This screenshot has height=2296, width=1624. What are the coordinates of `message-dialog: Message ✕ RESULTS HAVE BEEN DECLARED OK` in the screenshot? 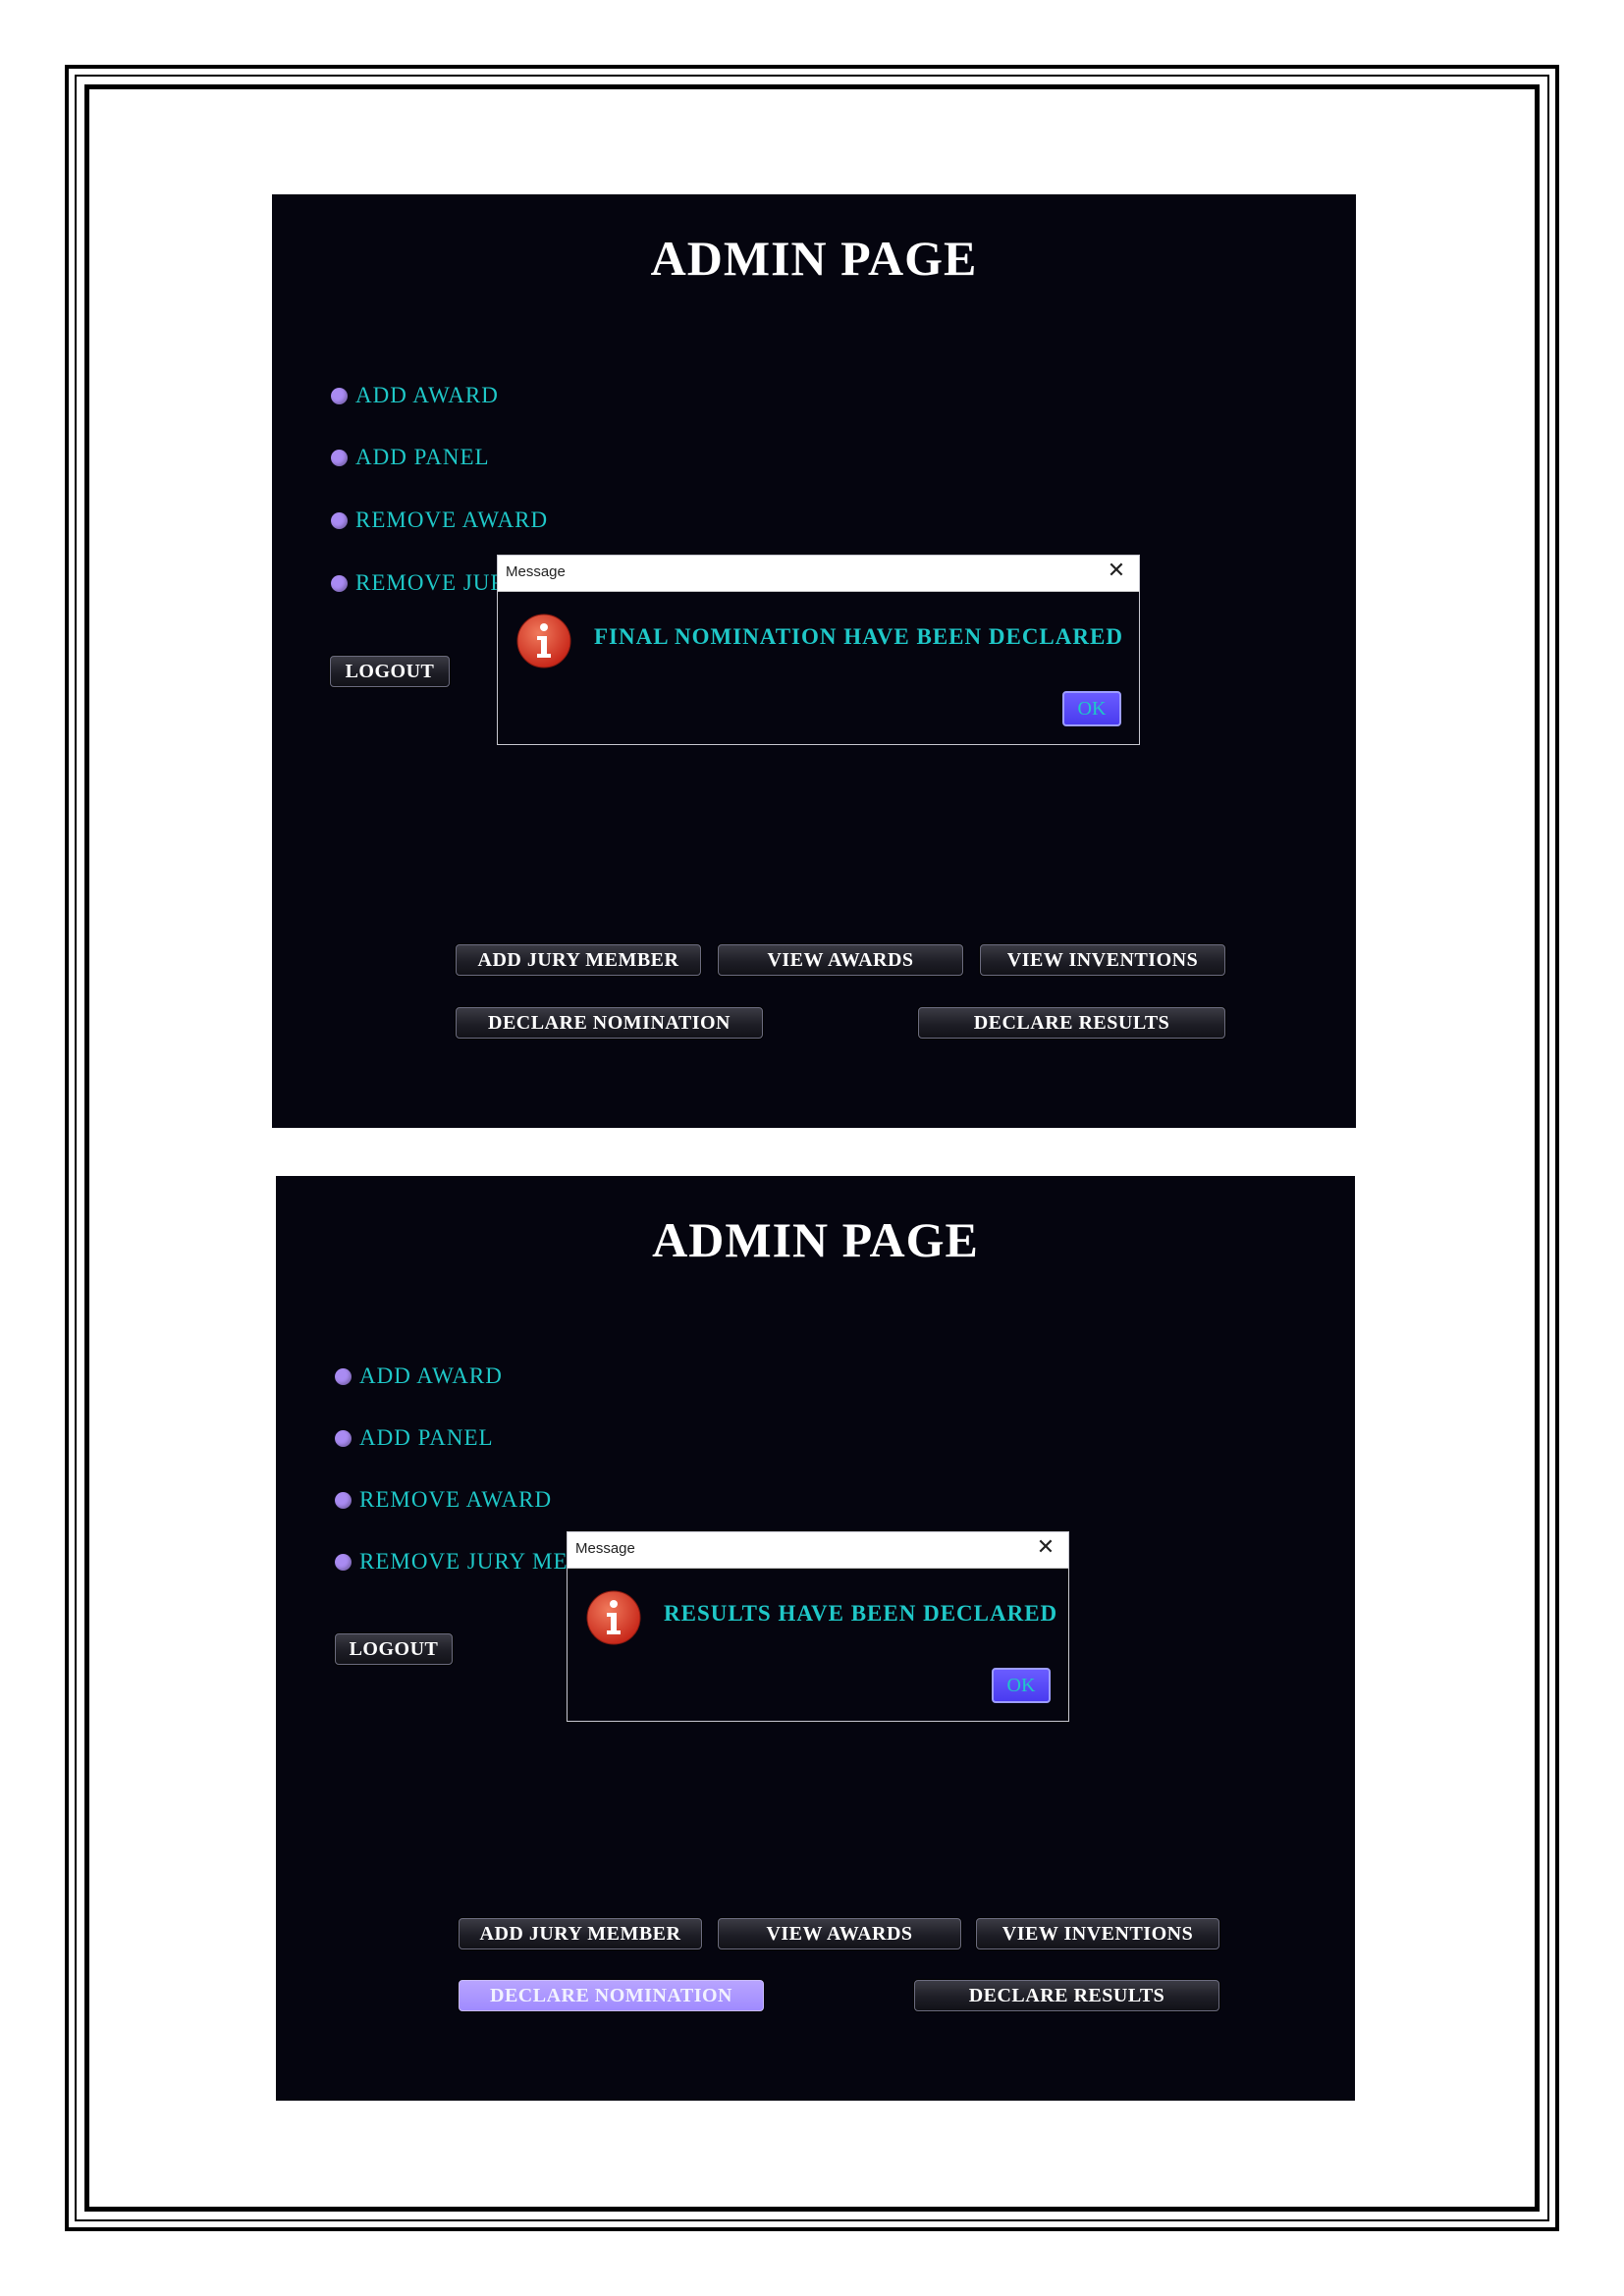 It's located at (818, 1626).